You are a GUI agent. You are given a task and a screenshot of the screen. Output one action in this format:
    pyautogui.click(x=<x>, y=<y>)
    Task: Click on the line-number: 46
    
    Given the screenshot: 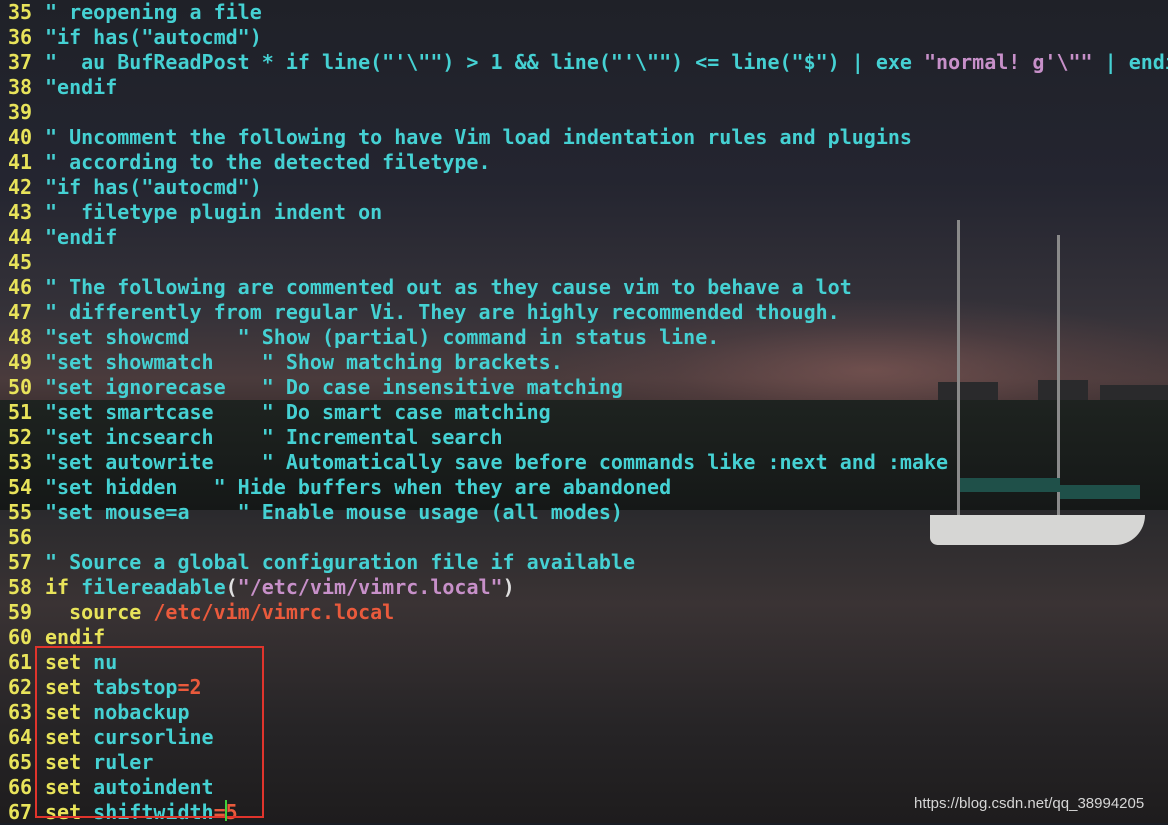 What is the action you would take?
    pyautogui.click(x=20, y=287)
    